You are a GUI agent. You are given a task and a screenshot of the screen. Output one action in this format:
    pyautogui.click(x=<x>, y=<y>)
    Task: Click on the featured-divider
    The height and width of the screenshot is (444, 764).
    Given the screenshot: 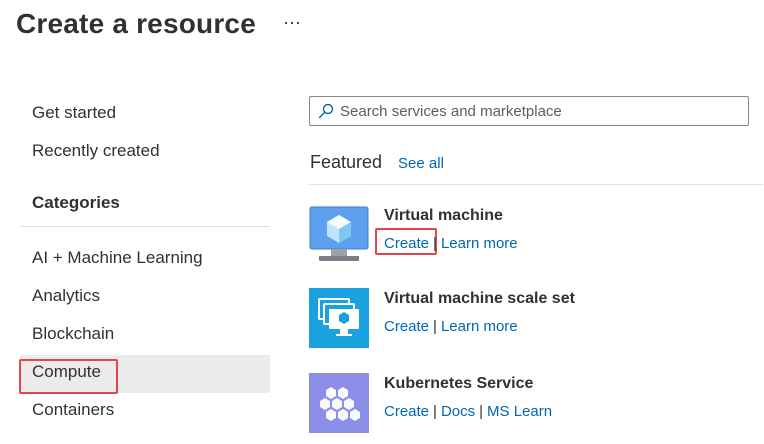 What is the action you would take?
    pyautogui.click(x=536, y=184)
    